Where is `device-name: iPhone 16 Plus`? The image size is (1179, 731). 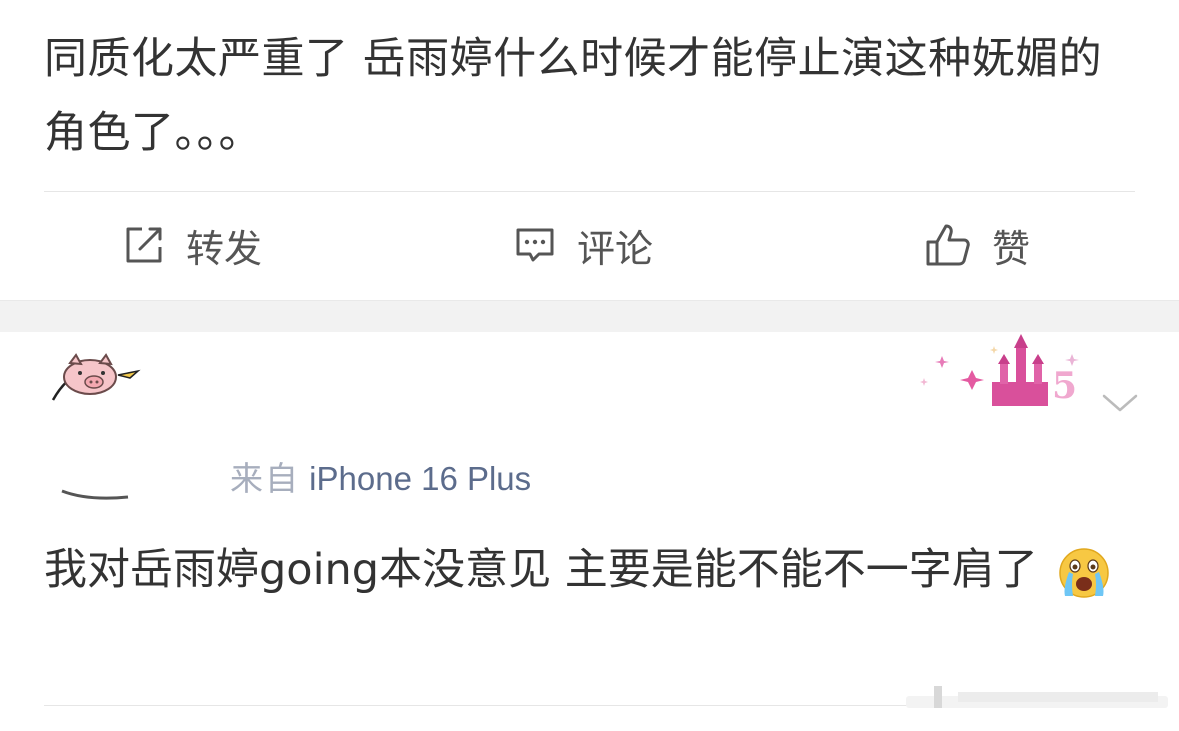
device-name: iPhone 16 Plus is located at coordinates (420, 478).